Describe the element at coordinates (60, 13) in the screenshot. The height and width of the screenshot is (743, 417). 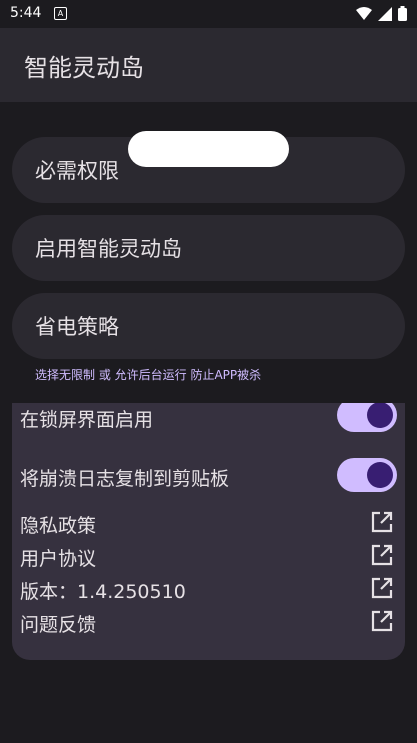
I see `notification-icon: A` at that location.